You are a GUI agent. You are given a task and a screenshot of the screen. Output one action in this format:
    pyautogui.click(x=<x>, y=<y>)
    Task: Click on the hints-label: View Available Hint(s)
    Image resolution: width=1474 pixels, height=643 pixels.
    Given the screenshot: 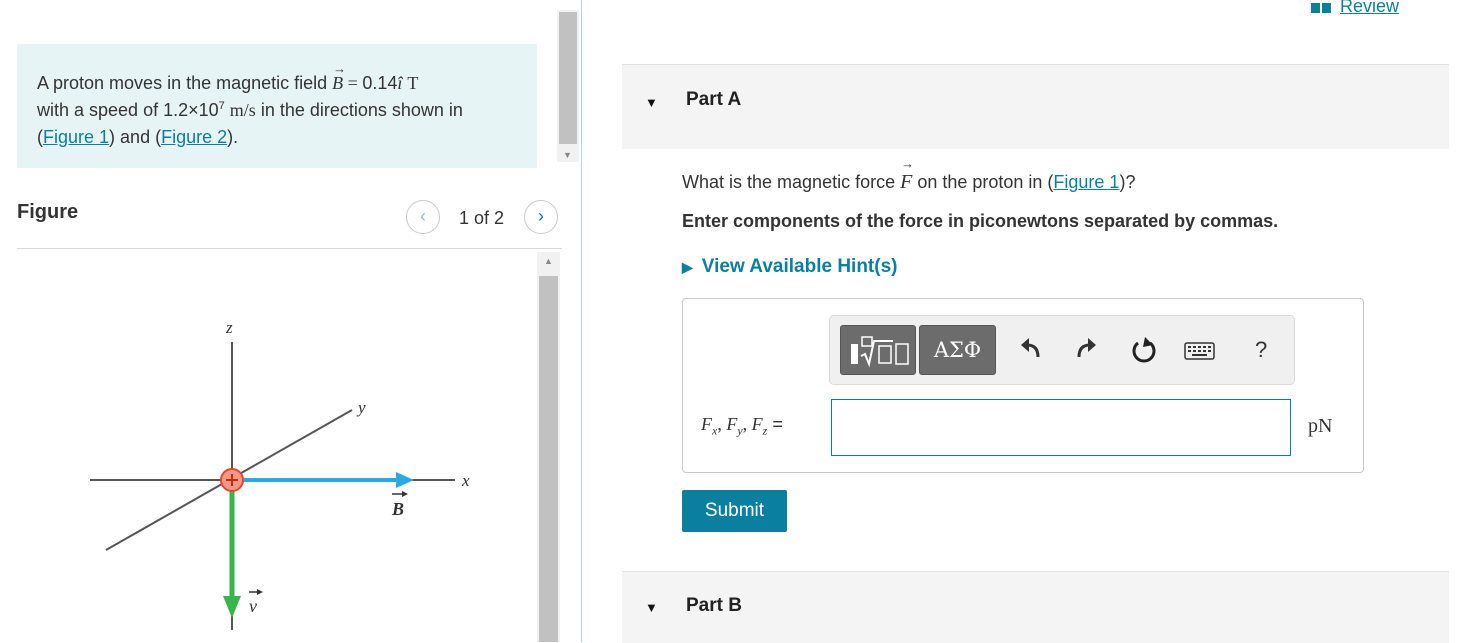 What is the action you would take?
    pyautogui.click(x=799, y=266)
    